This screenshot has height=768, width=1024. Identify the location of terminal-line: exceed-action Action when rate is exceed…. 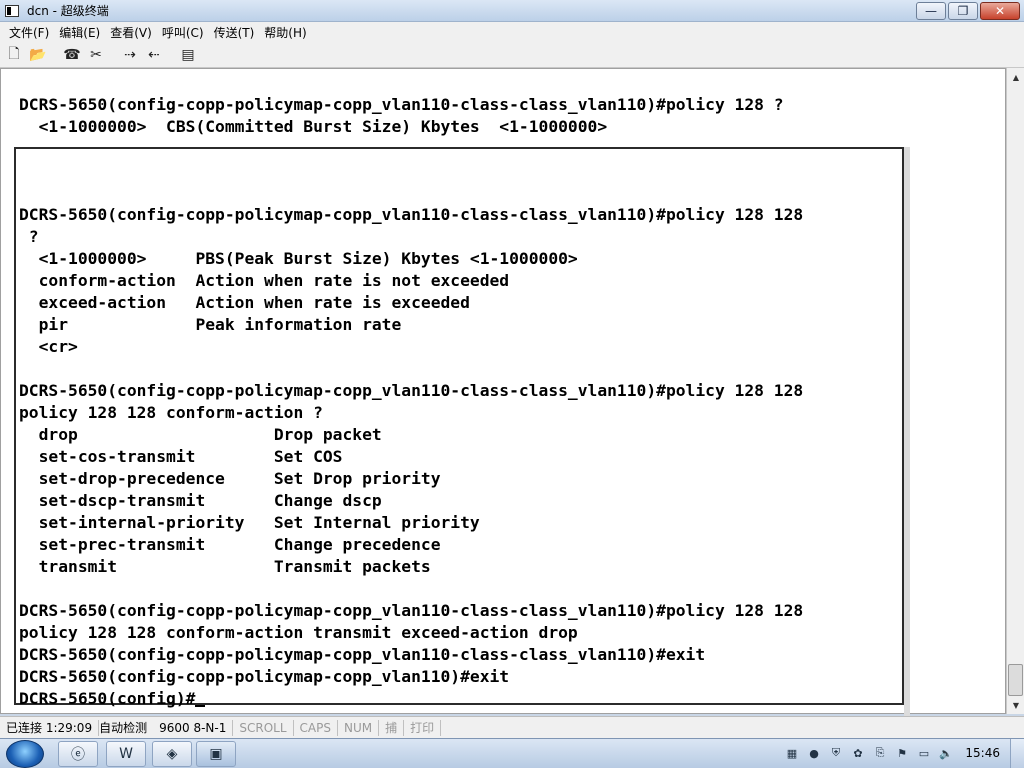
(244, 302).